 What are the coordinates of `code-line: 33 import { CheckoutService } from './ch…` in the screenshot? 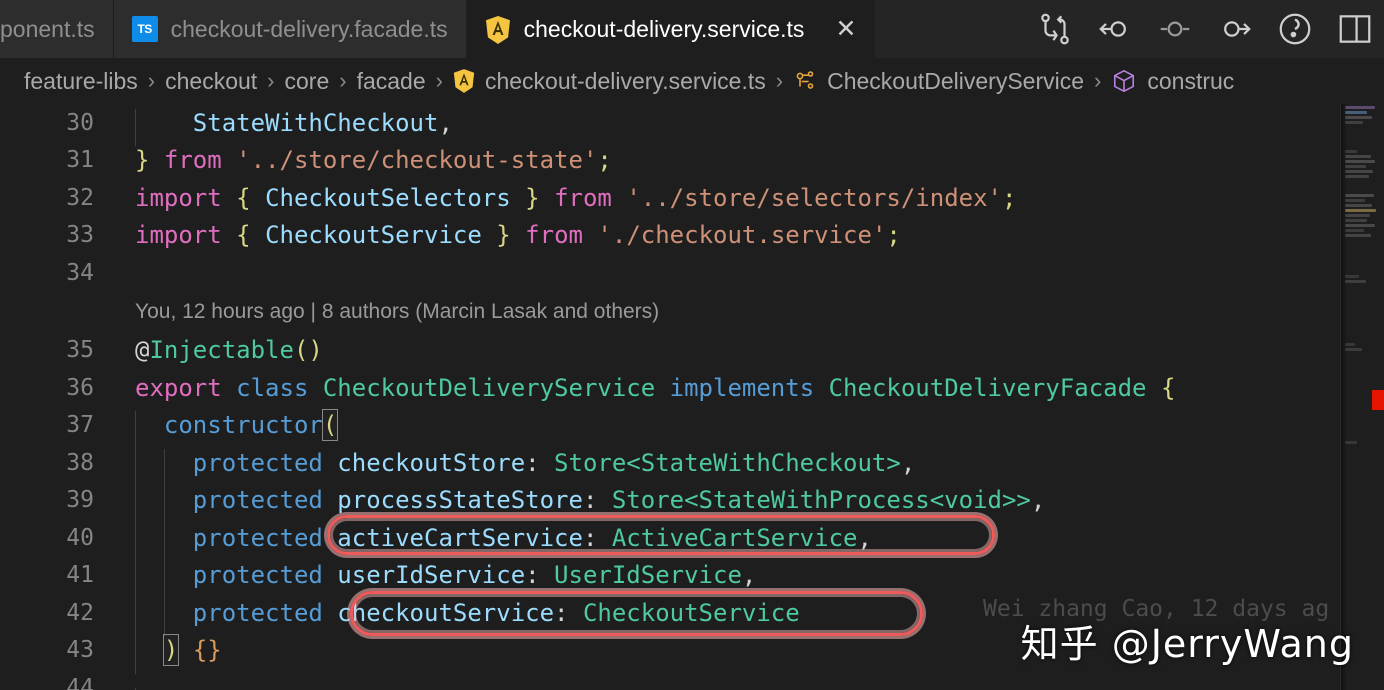 It's located at (692, 236).